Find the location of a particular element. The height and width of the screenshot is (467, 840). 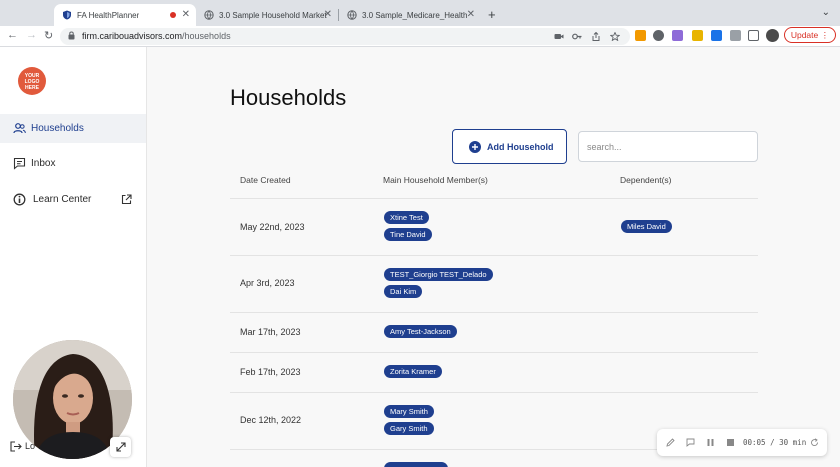

url-path: /households is located at coordinates (206, 36).